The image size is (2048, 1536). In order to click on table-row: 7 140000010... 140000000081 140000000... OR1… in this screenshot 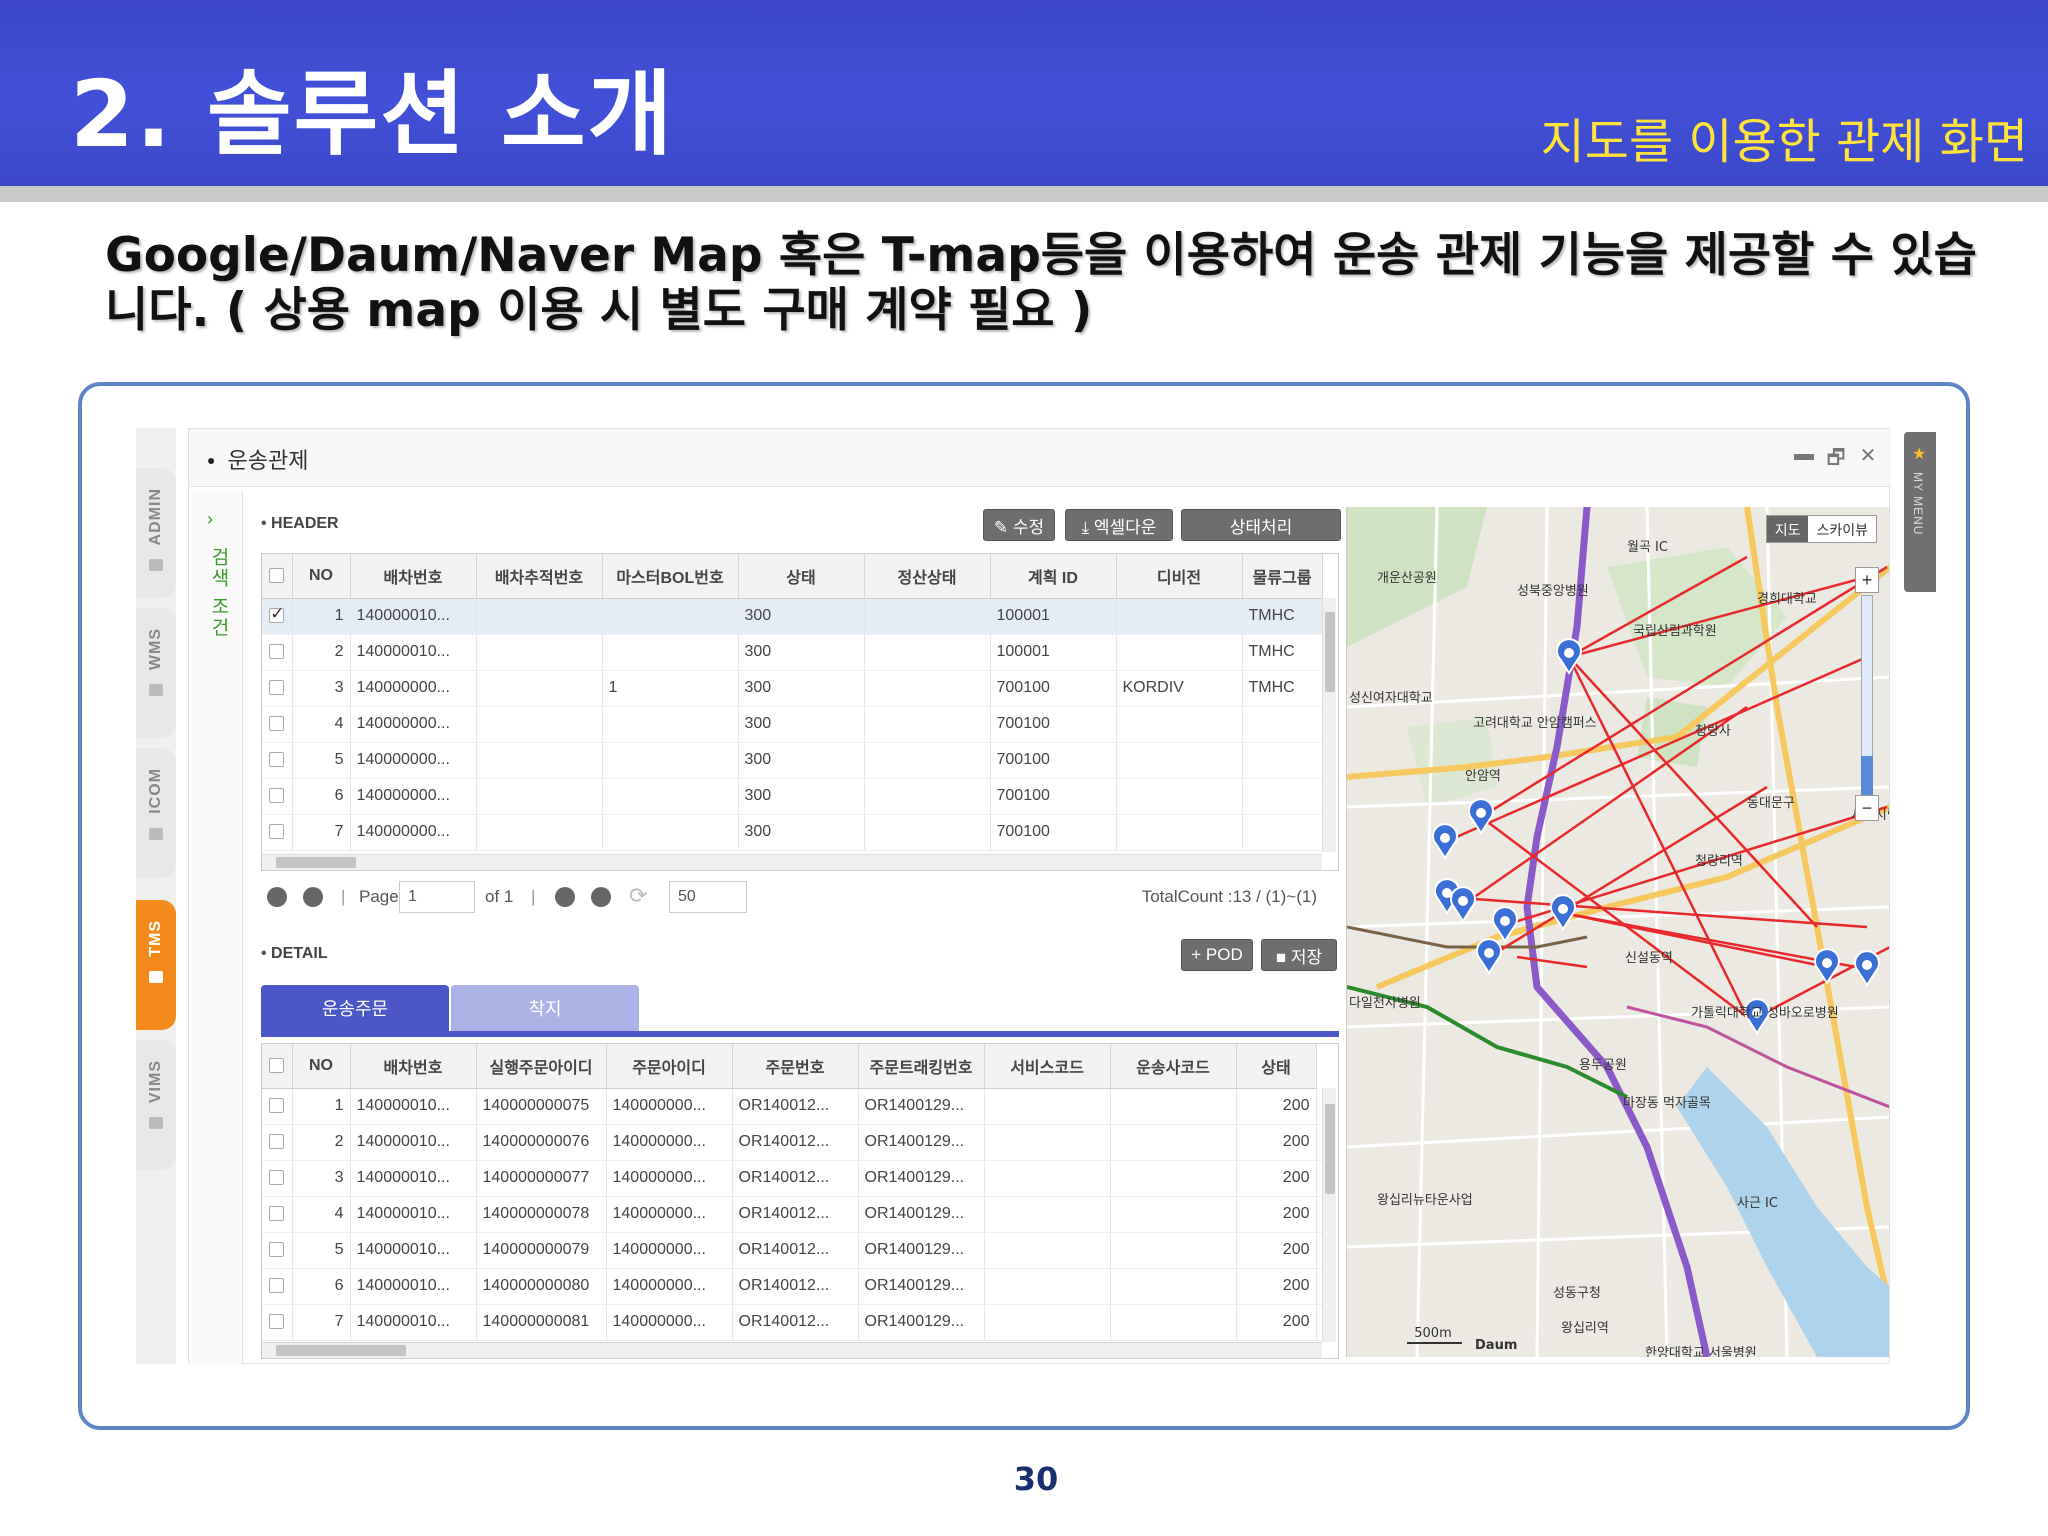, I will do `click(796, 1322)`.